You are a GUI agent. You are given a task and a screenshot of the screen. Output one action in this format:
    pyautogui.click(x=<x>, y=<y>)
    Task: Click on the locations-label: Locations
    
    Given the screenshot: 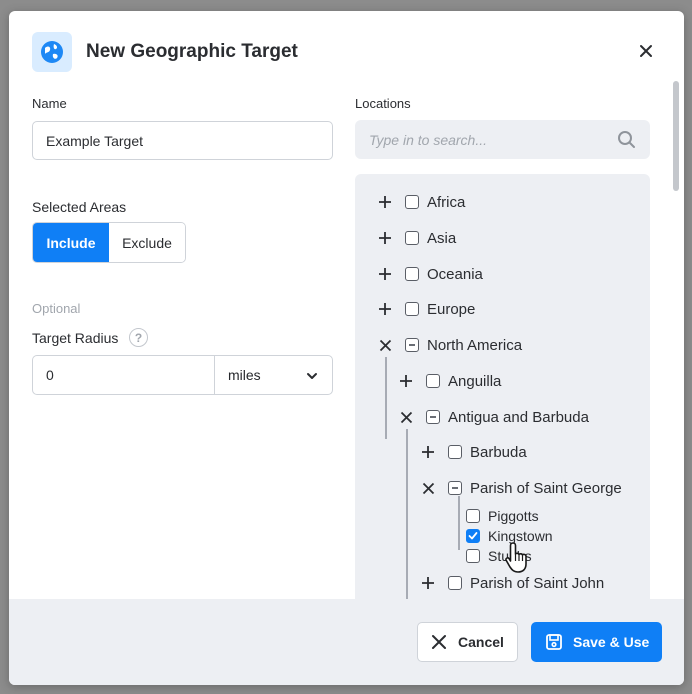 What is the action you would take?
    pyautogui.click(x=383, y=103)
    